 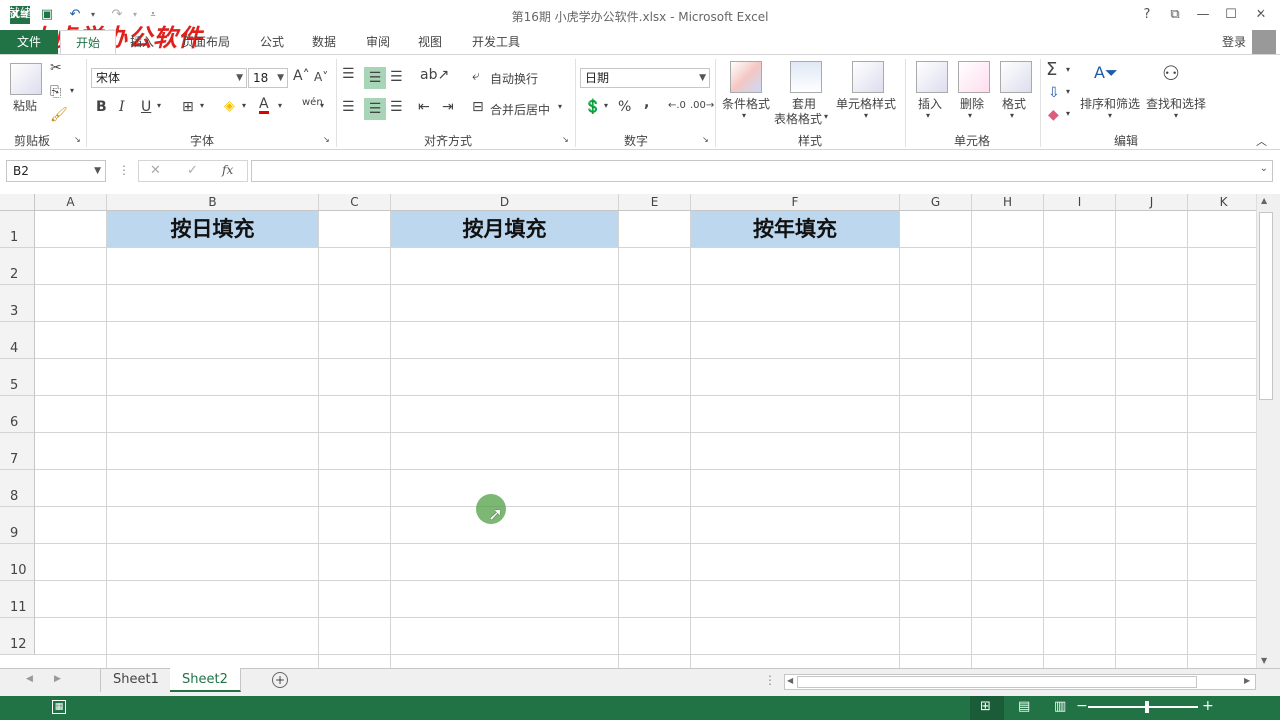 I want to click on conditional-formatting-icon, so click(x=746, y=77).